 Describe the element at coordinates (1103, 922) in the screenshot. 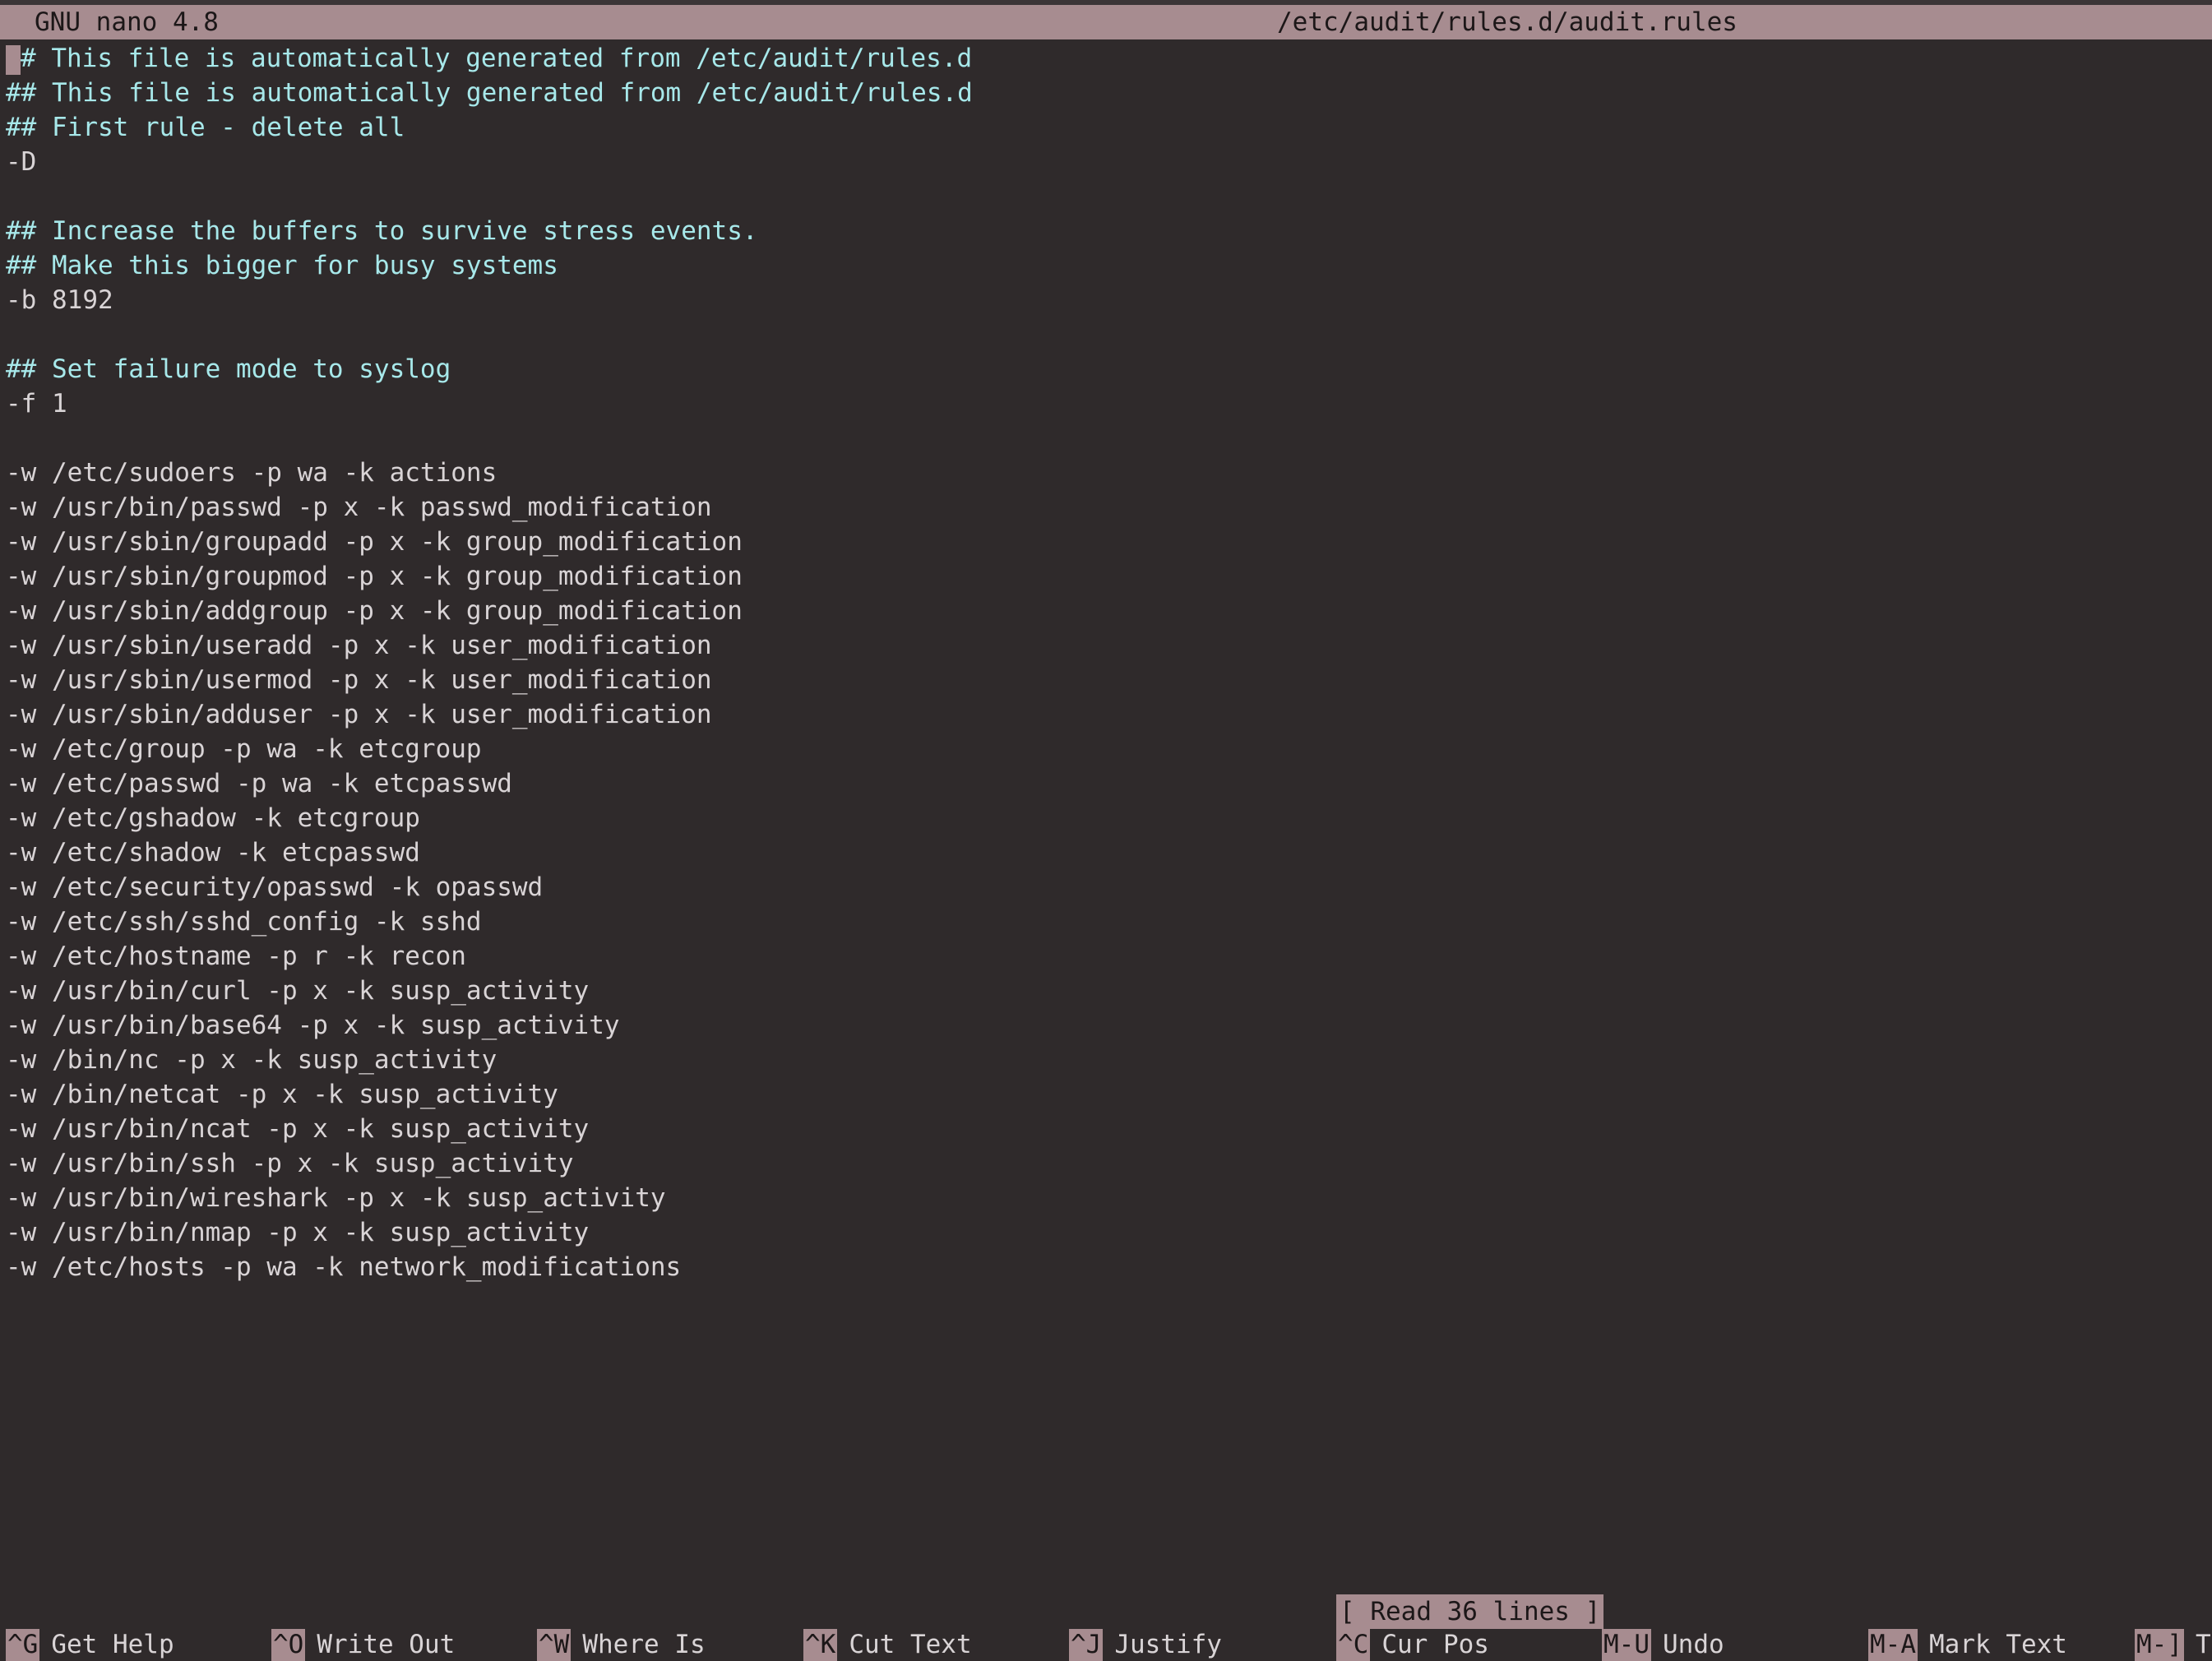

I see `editor-line: -w /etc/ssh/sshd_config -k sshd` at that location.